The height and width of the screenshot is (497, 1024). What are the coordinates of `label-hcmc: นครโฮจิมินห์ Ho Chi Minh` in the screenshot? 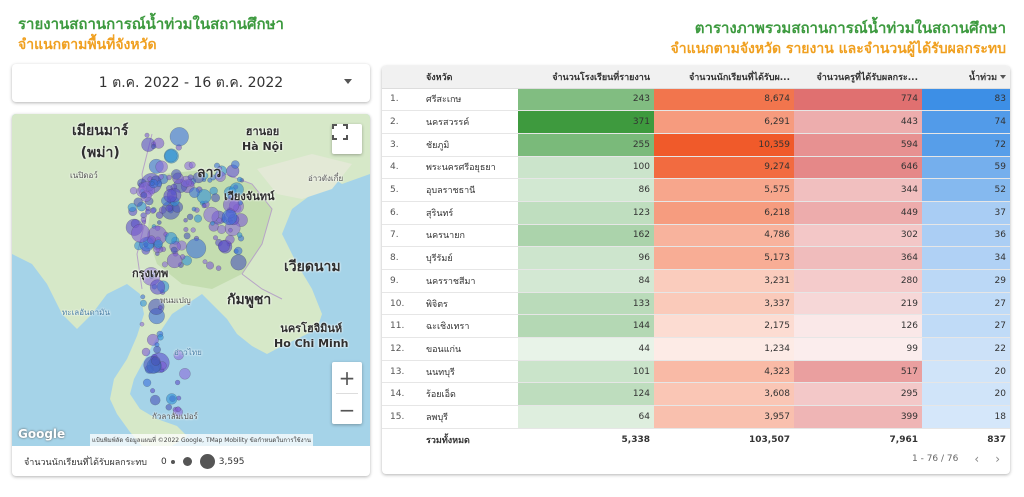 It's located at (311, 336).